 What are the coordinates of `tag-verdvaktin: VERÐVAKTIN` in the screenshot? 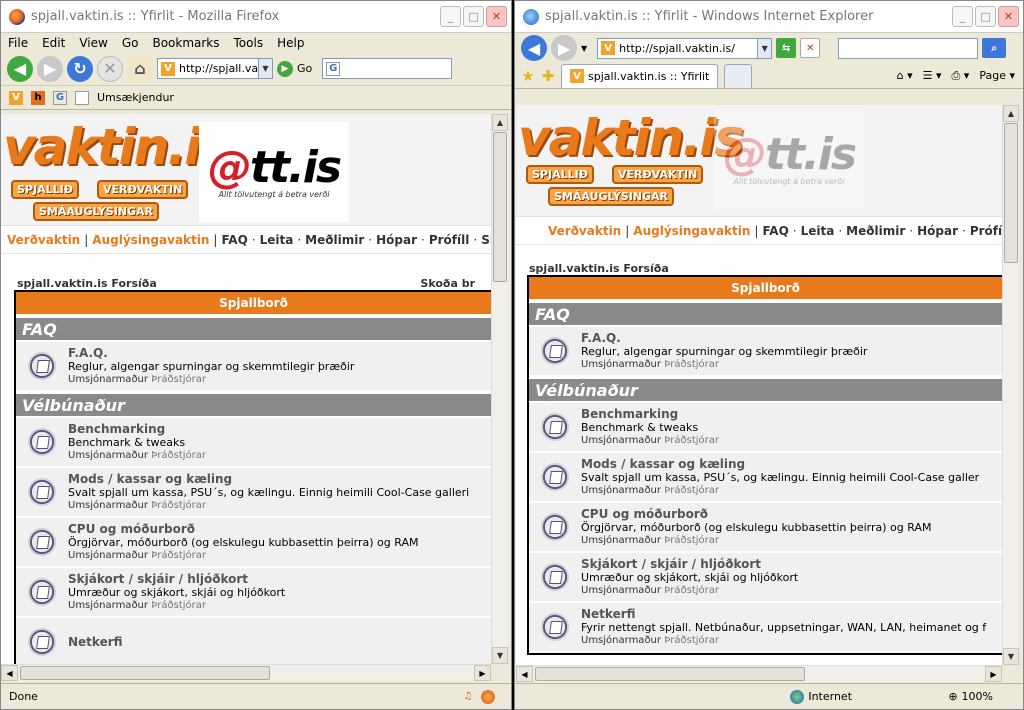 It's located at (658, 174).